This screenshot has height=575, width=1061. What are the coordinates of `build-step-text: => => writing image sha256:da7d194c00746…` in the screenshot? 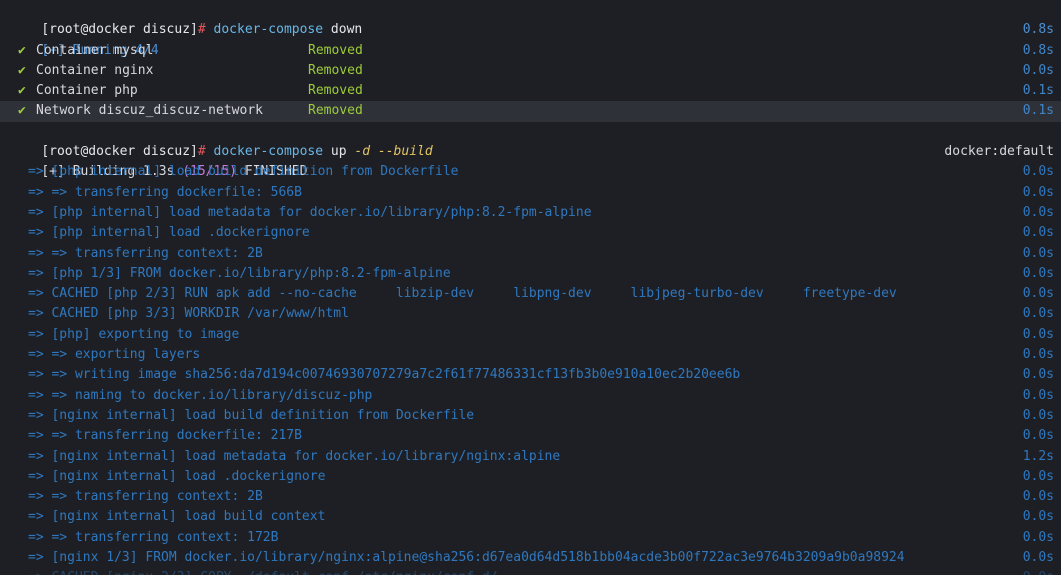 It's located at (384, 375).